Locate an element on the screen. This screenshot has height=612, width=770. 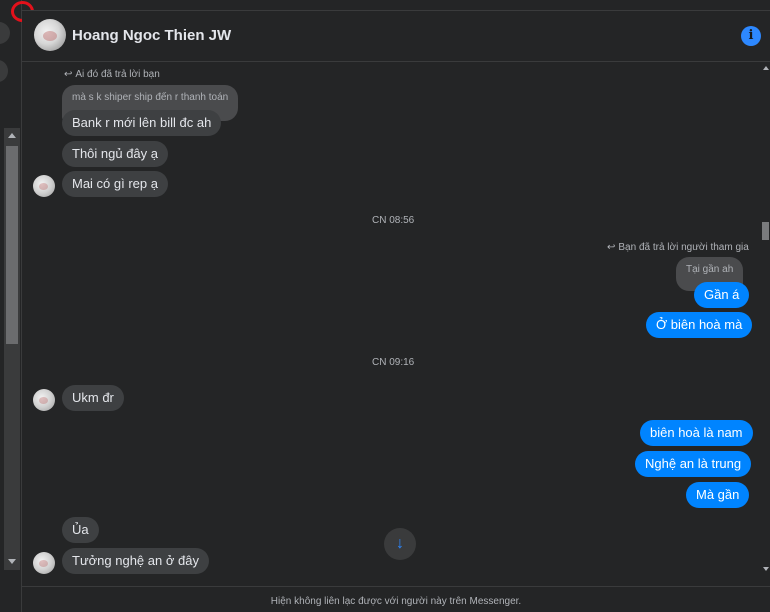
incoming-message: Thôi ngủ đây ạ is located at coordinates (115, 154).